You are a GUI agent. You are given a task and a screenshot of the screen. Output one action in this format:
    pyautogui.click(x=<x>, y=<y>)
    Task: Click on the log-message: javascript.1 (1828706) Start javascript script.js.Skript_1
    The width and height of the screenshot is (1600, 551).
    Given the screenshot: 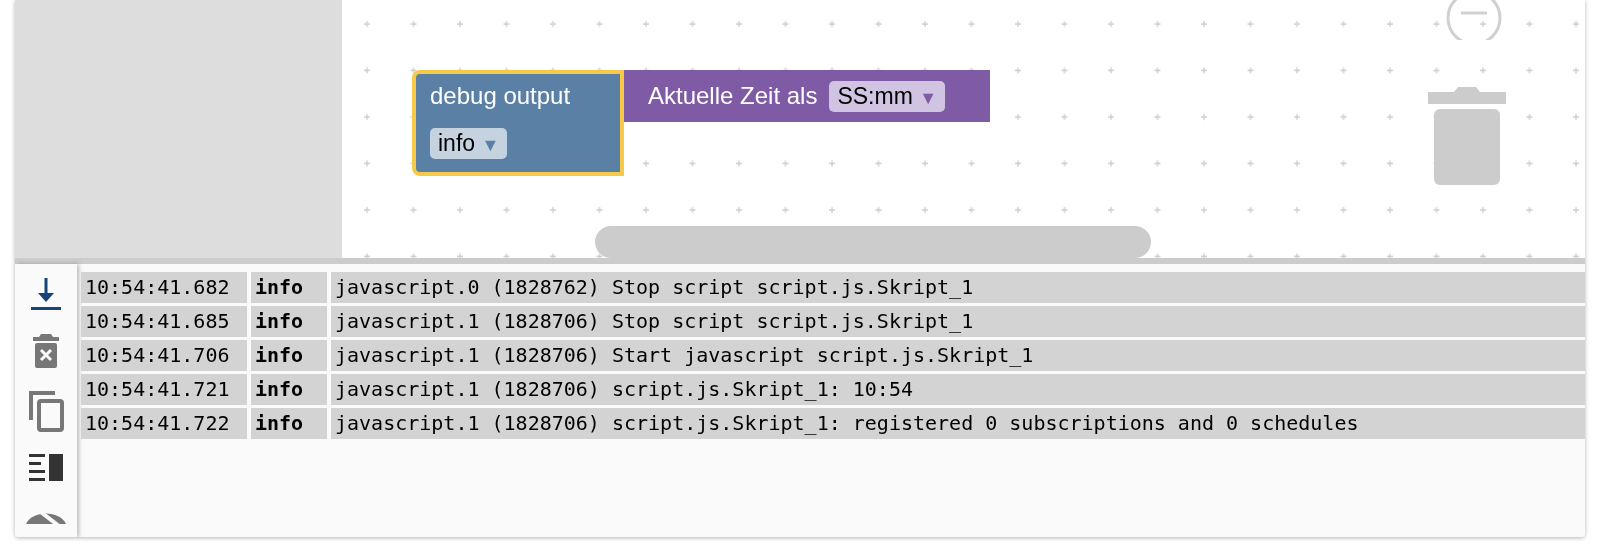 What is the action you would take?
    pyautogui.click(x=958, y=355)
    